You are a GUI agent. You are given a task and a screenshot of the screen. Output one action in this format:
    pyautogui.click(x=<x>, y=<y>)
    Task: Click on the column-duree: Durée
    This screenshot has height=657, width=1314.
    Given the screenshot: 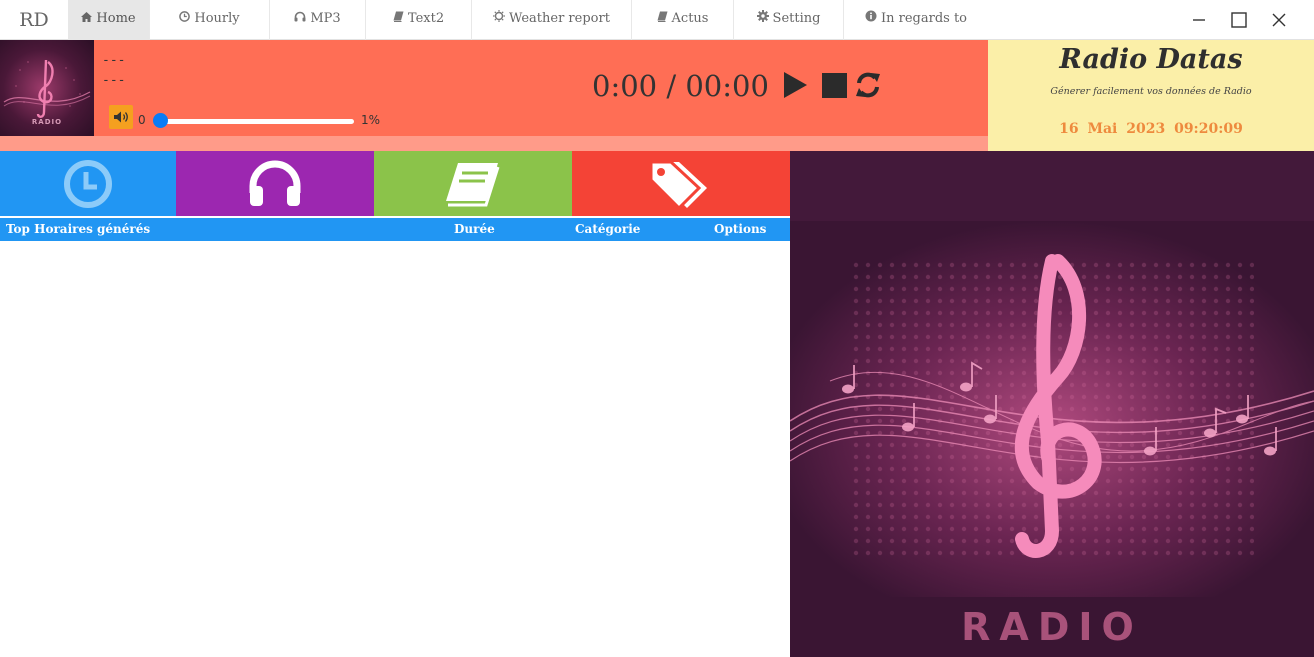 What is the action you would take?
    pyautogui.click(x=474, y=229)
    